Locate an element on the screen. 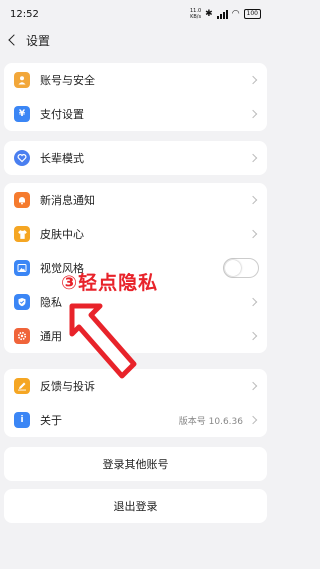 Image resolution: width=320 pixels, height=569 pixels. info-icon: i is located at coordinates (22, 420).